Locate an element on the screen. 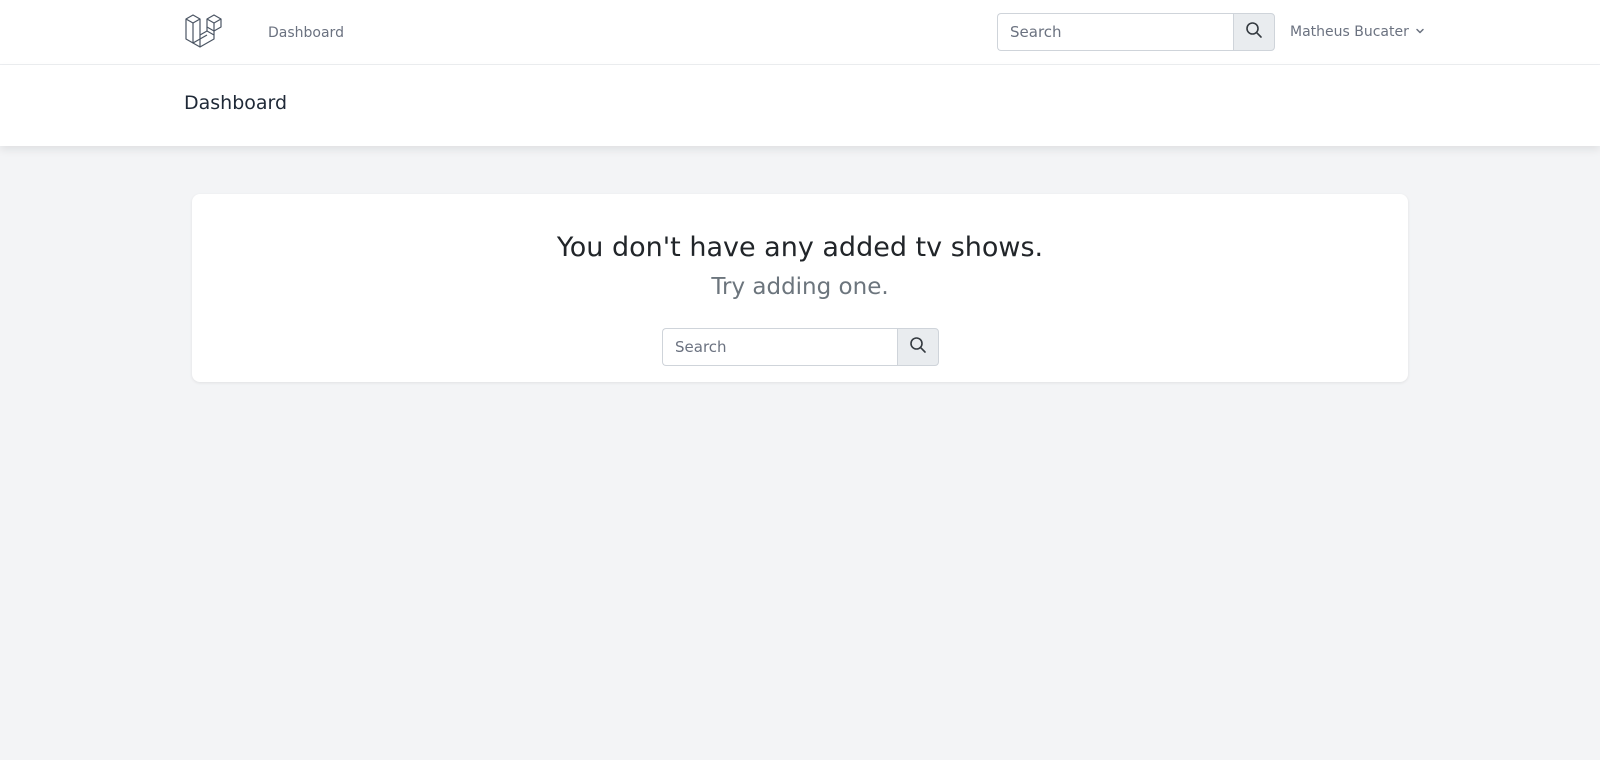  show-search-button is located at coordinates (918, 347).